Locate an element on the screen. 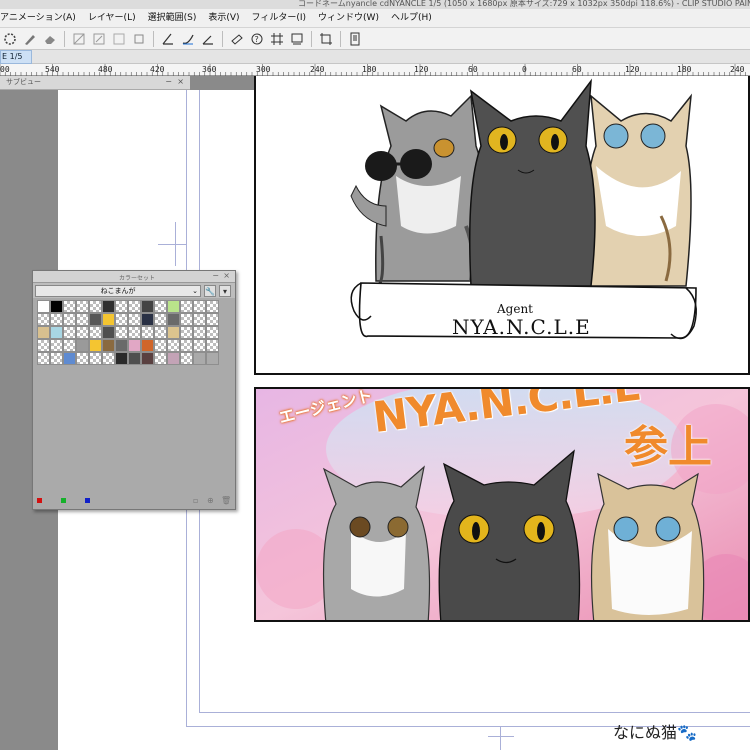 The image size is (750, 750). menu-view: 表示(V) is located at coordinates (223, 18).